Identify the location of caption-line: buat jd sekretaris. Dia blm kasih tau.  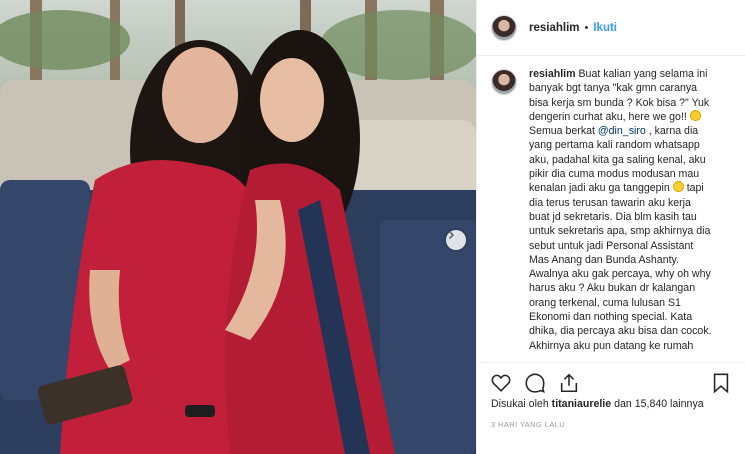
(613, 216).